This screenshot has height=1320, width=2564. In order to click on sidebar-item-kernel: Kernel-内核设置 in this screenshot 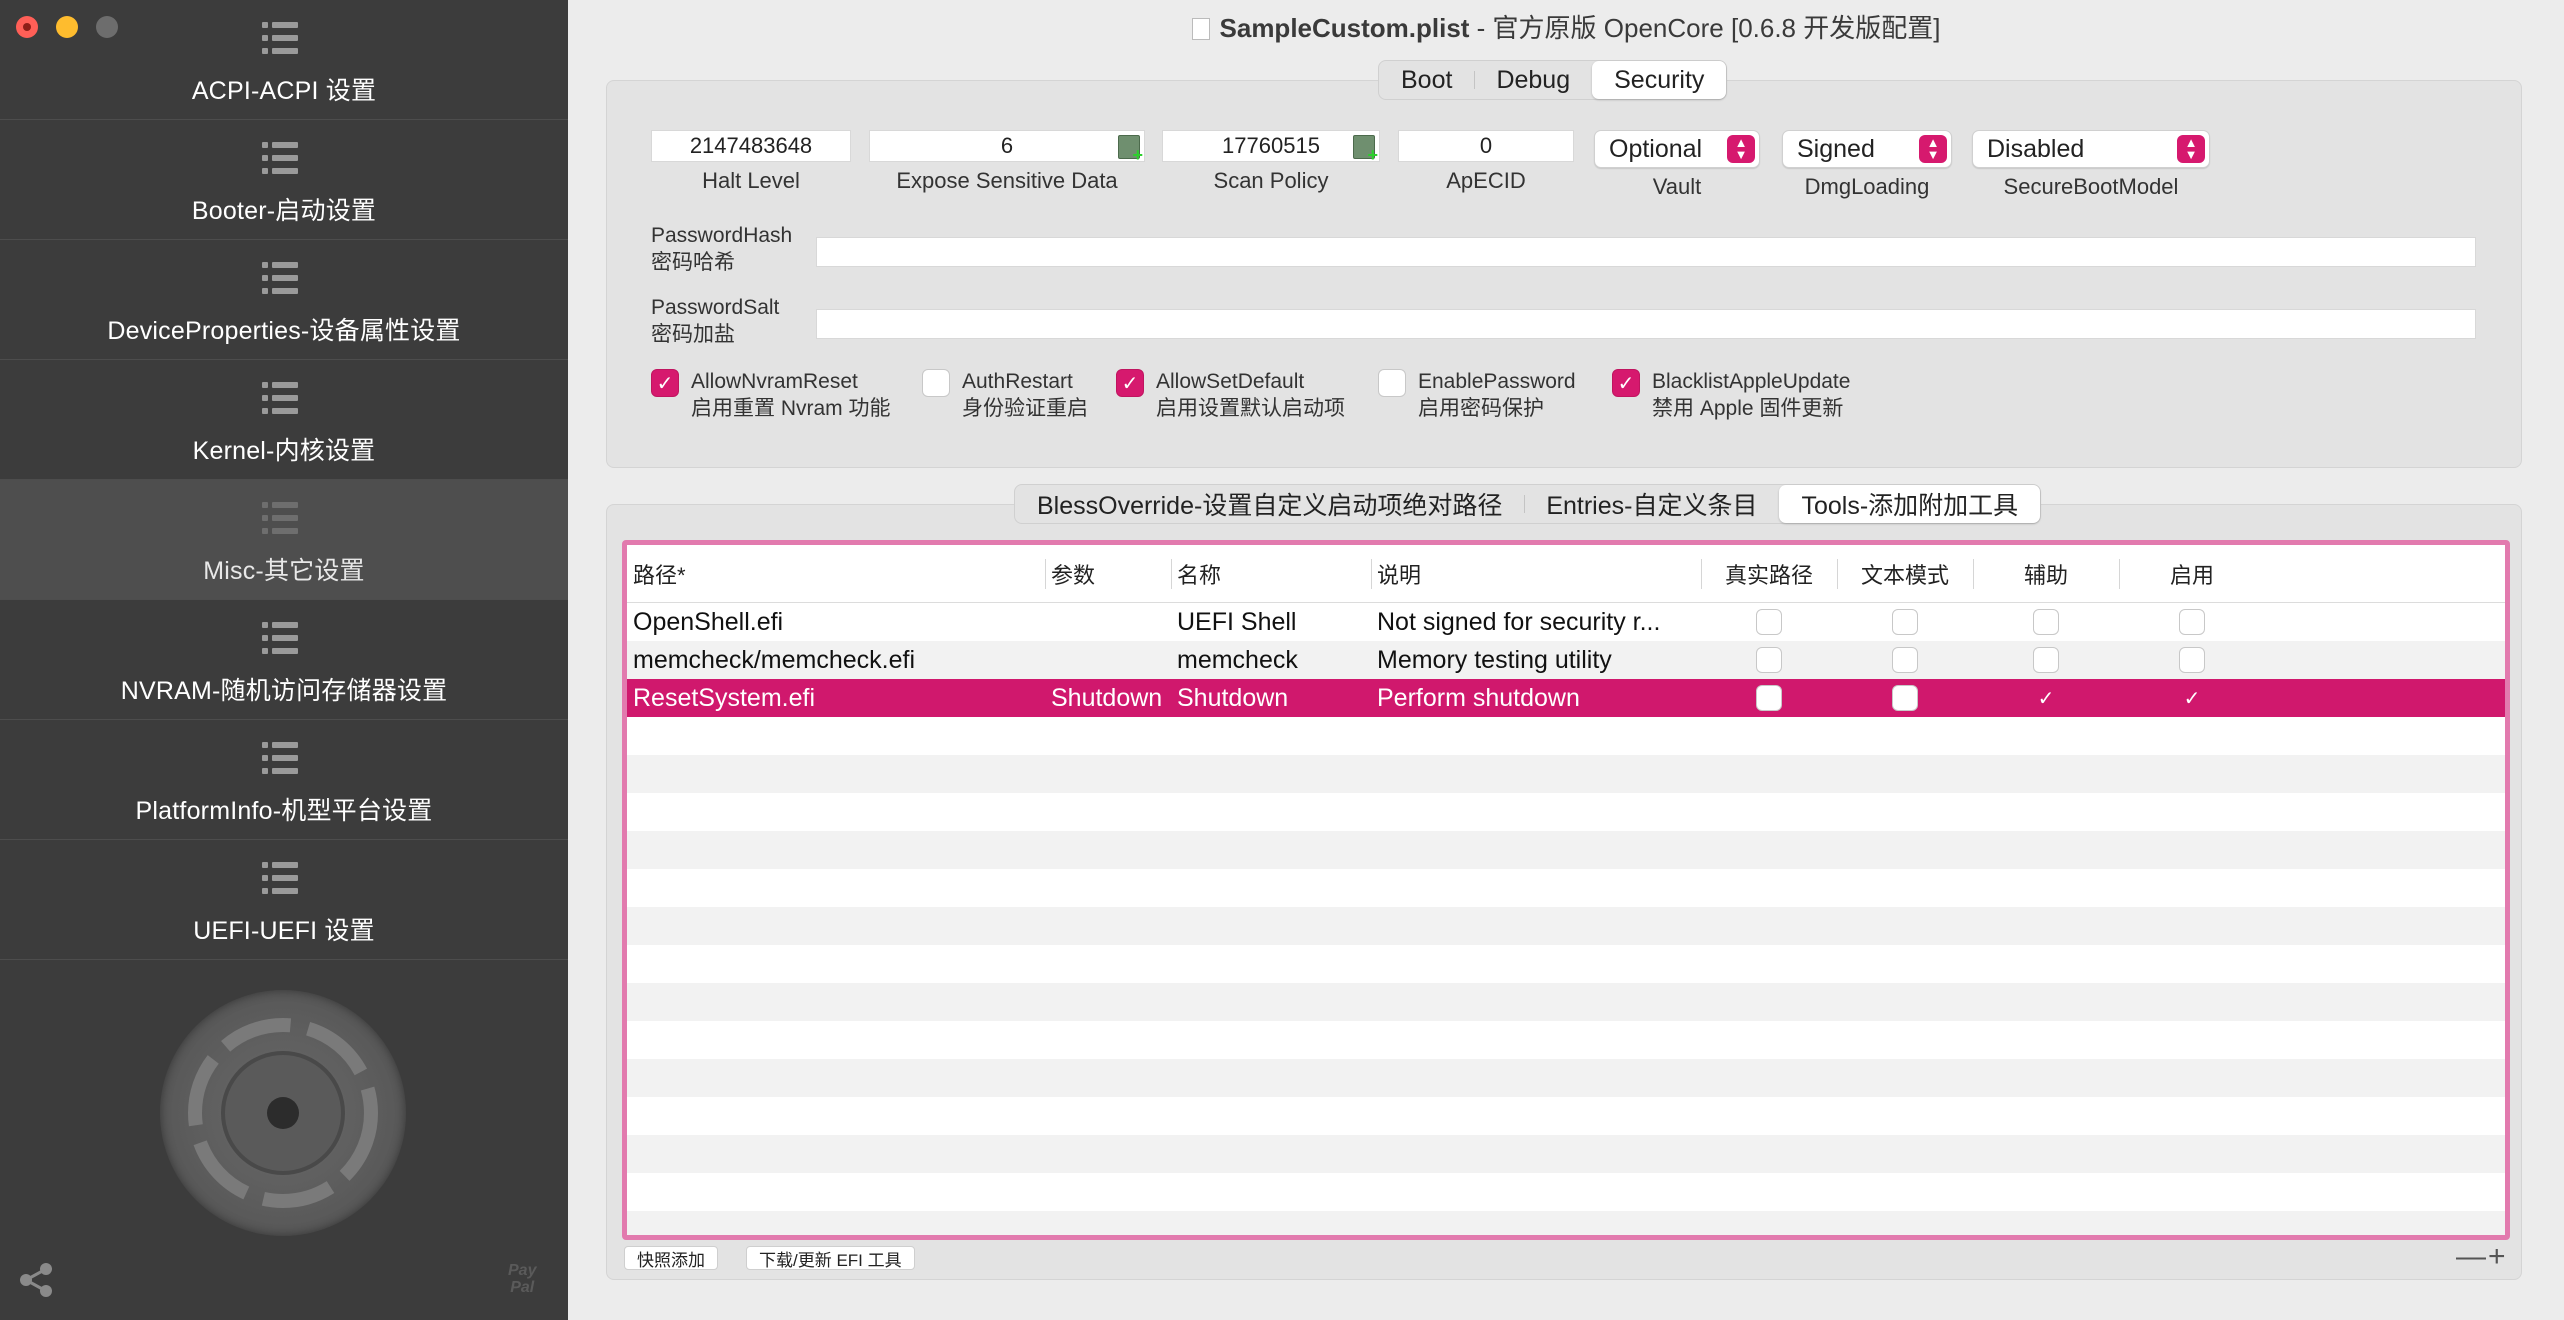, I will do `click(284, 420)`.